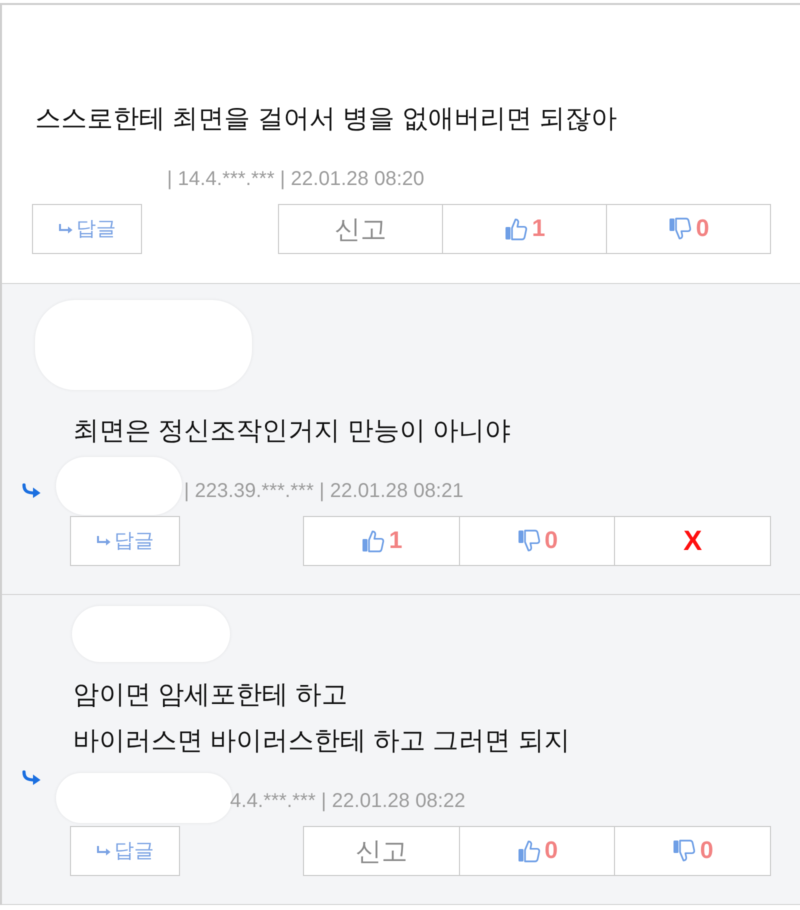 Image resolution: width=800 pixels, height=910 pixels. Describe the element at coordinates (326, 118) in the screenshot. I see `comment-text: 스스로한테 최면을 걸어서 병을 없애버리면 되잖아` at that location.